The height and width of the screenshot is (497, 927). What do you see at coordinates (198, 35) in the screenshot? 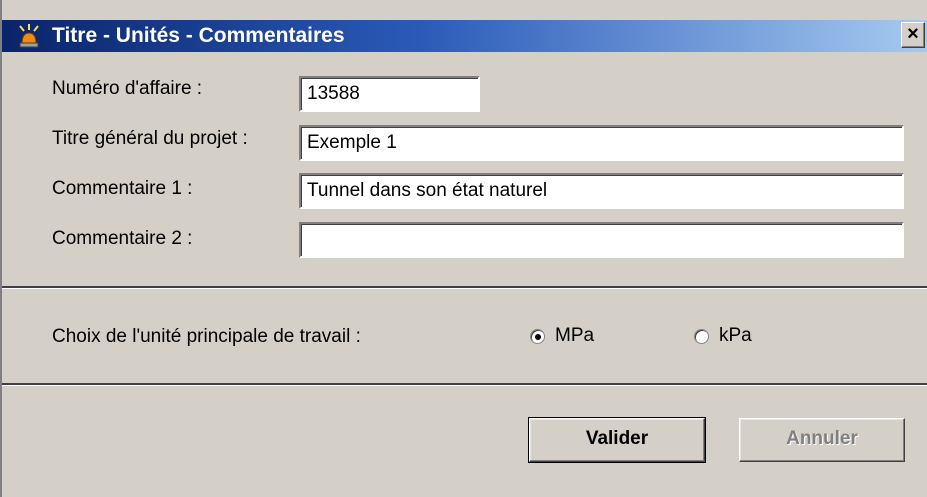
I see `window-title: Titre - Unités - Commentaires` at bounding box center [198, 35].